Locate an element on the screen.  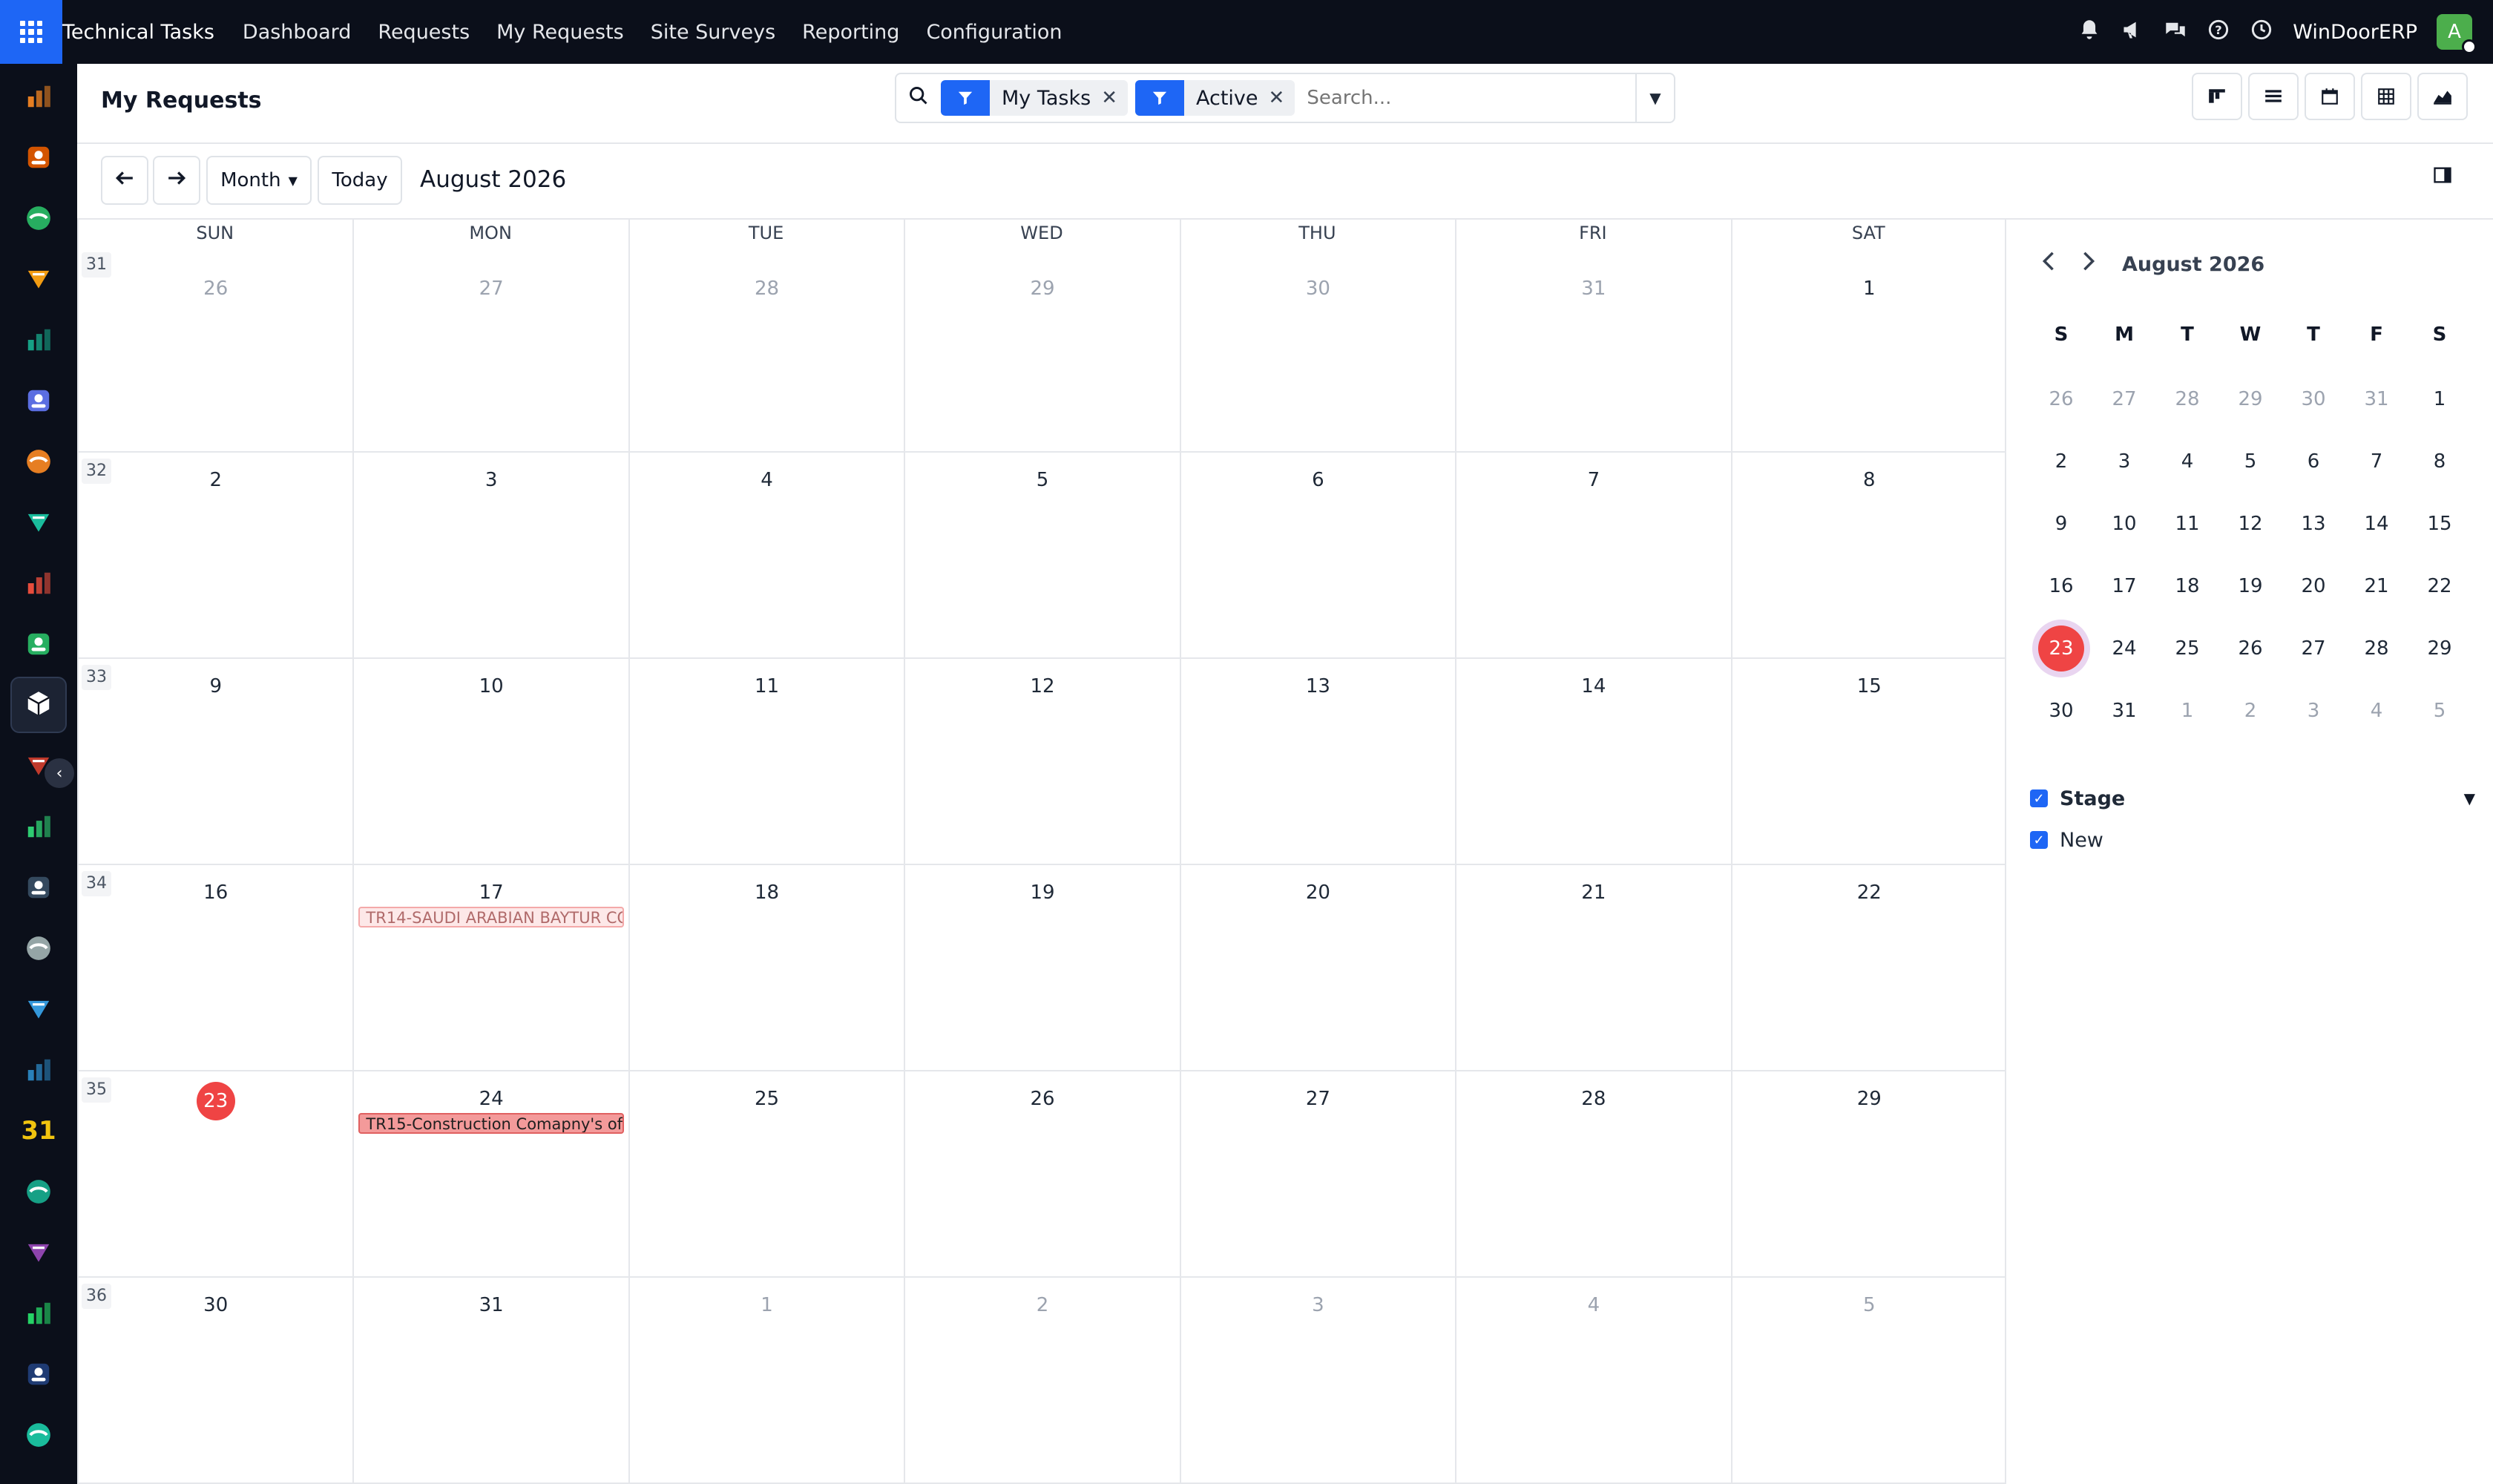
app-title: Technical Tasks is located at coordinates (145, 32).